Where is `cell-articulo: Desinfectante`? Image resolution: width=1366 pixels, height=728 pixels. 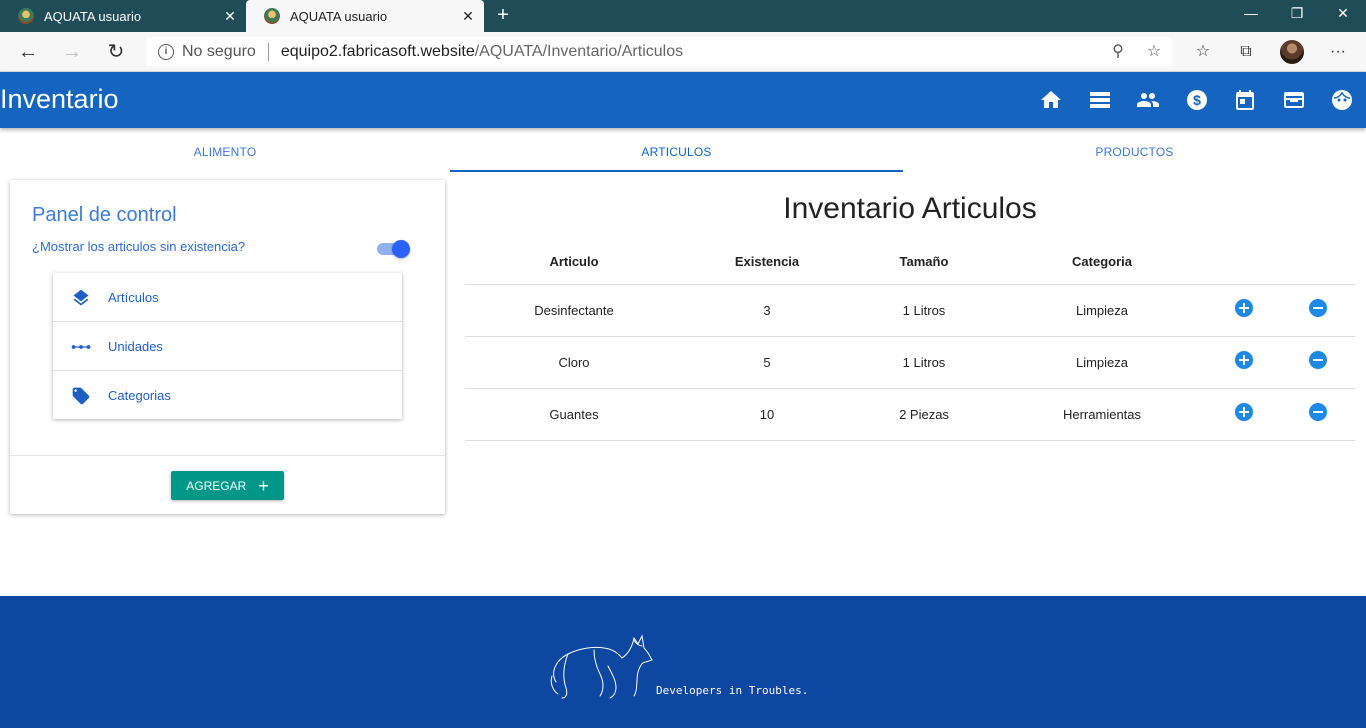
cell-articulo: Desinfectante is located at coordinates (574, 310).